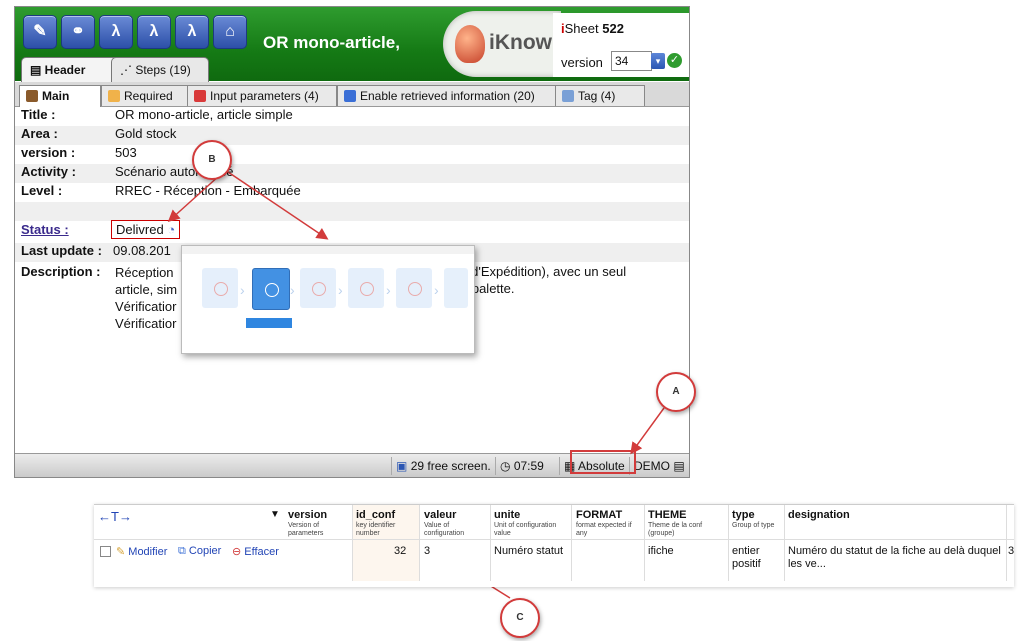  Describe the element at coordinates (1011, 551) in the screenshot. I see `cell-extra: 3` at that location.